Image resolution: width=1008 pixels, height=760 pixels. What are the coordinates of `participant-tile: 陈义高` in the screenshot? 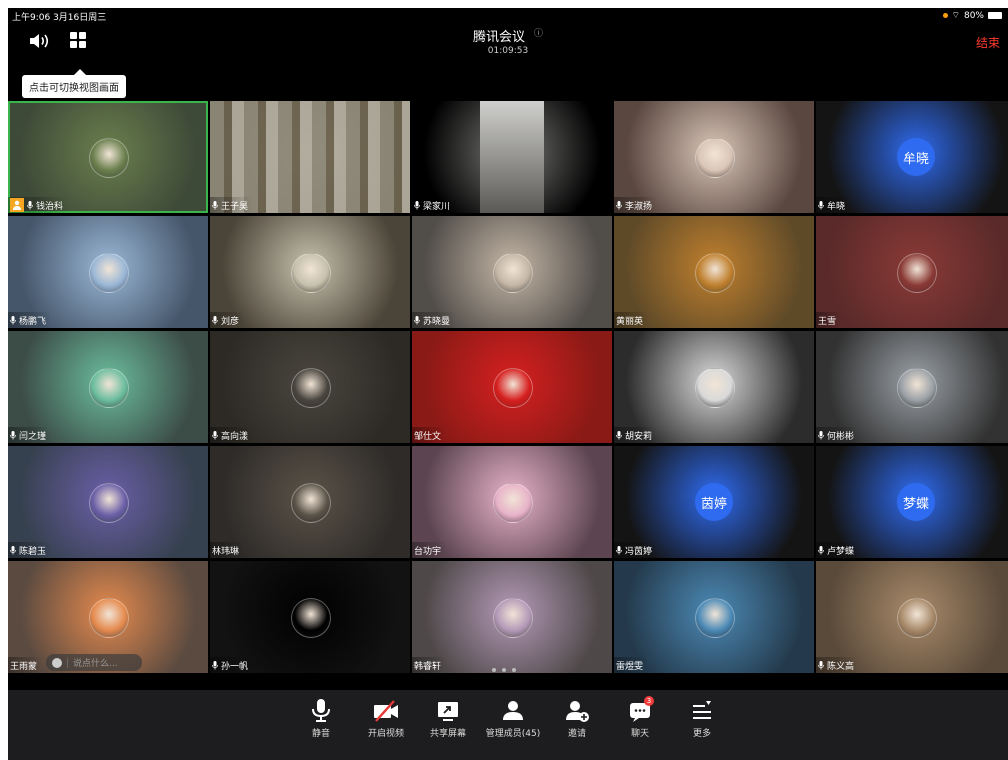 It's located at (912, 617).